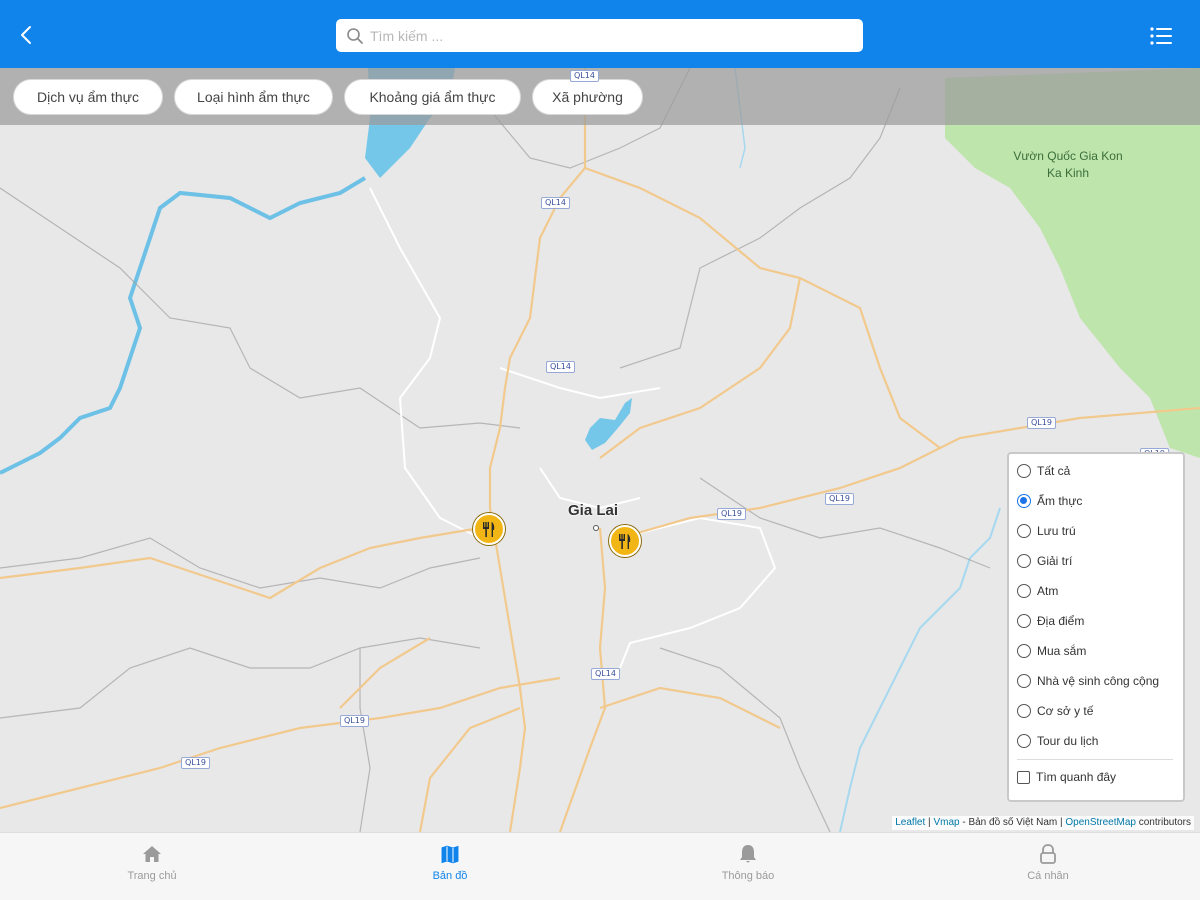  What do you see at coordinates (1061, 621) in the screenshot?
I see `layer-option-label: Địa điểm` at bounding box center [1061, 621].